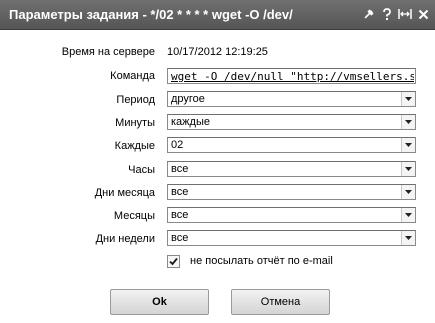 This screenshot has height=323, width=435. I want to click on pin-icon, so click(369, 14).